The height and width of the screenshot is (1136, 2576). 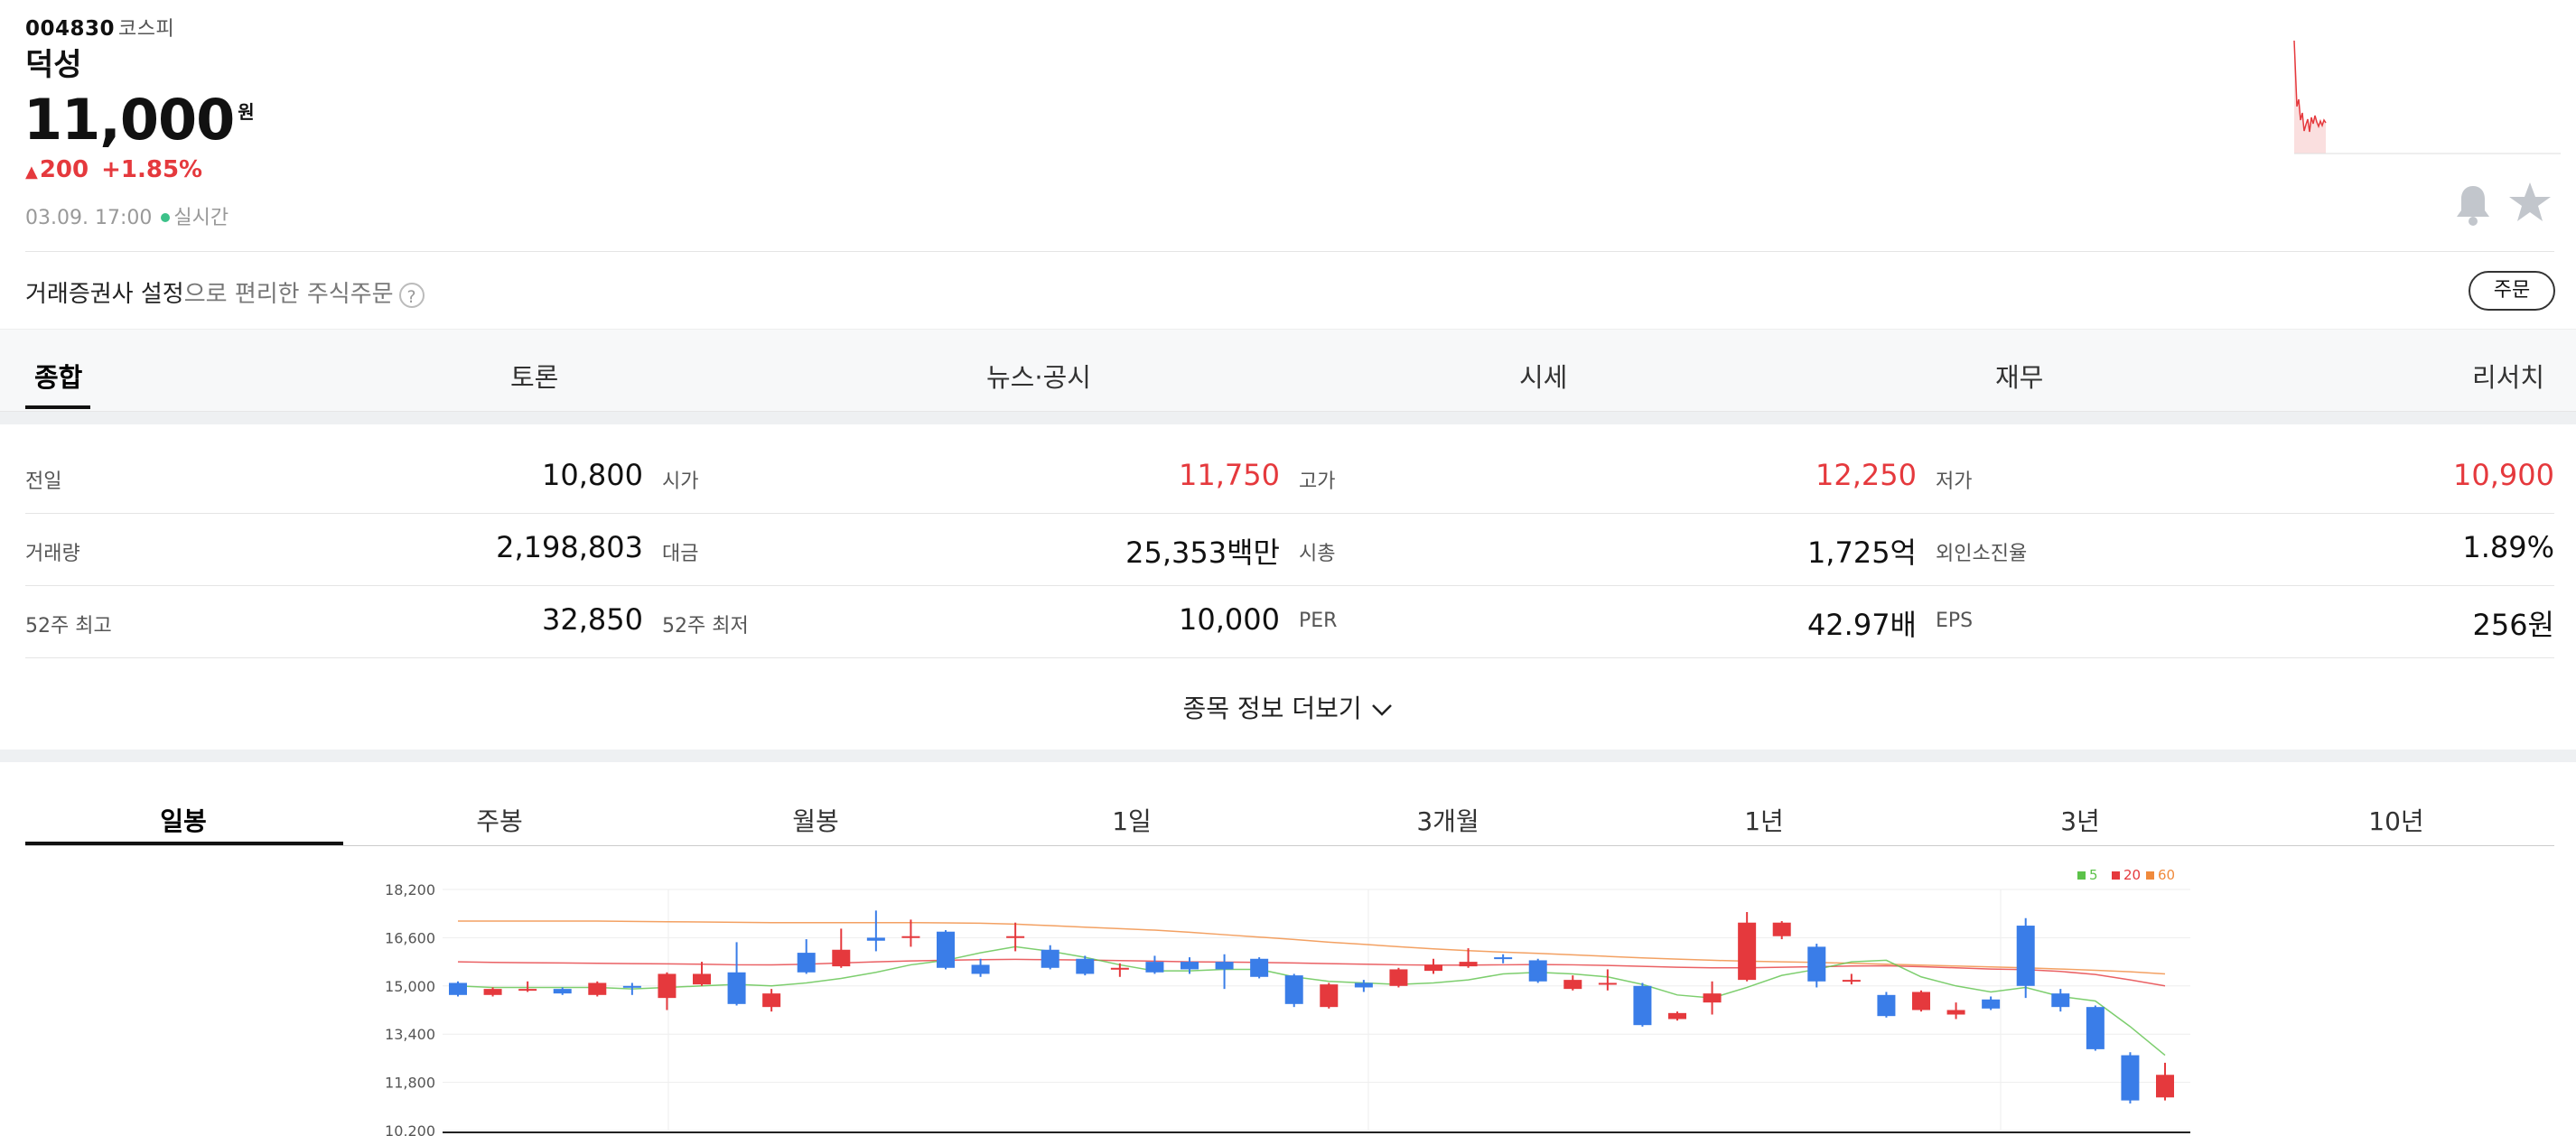 What do you see at coordinates (246, 112) in the screenshot?
I see `price-unit: 원` at bounding box center [246, 112].